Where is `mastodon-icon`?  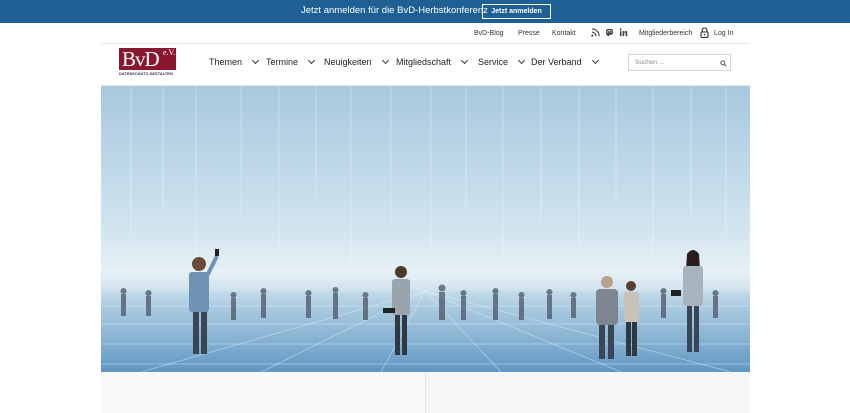 mastodon-icon is located at coordinates (609, 32).